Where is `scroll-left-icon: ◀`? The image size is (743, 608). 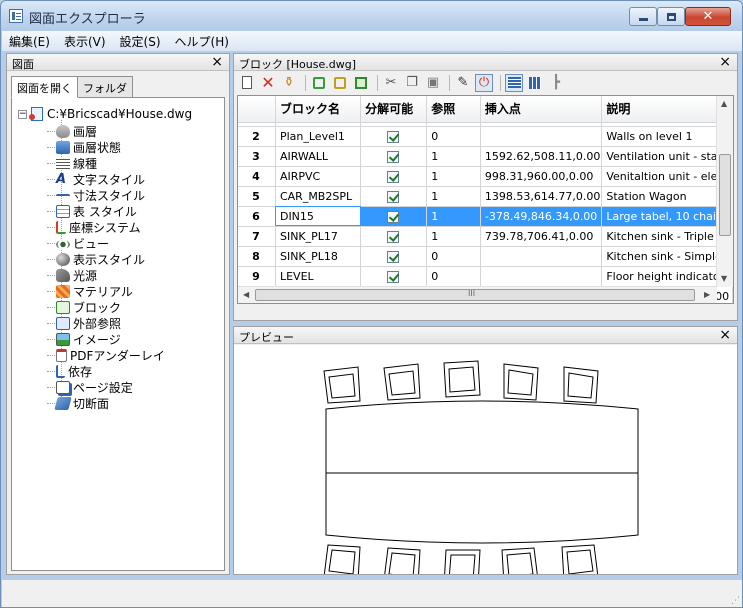
scroll-left-icon: ◀ is located at coordinates (246, 294).